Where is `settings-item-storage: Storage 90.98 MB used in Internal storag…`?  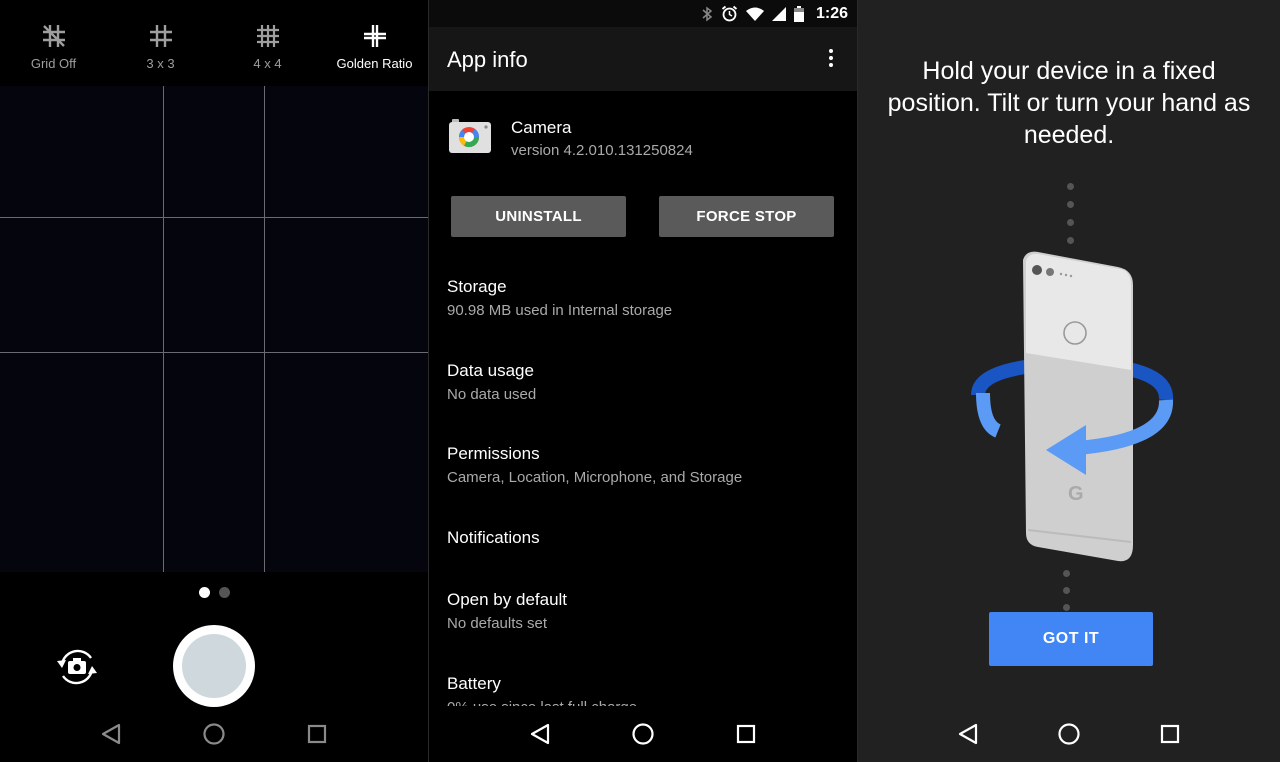 settings-item-storage: Storage 90.98 MB used in Internal storag… is located at coordinates (647, 298).